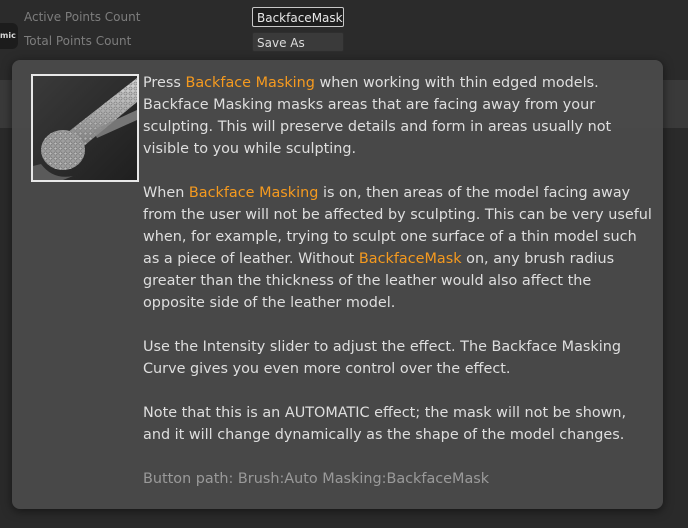 The height and width of the screenshot is (528, 688). I want to click on total-points-count-label: Total Points Count, so click(78, 41).